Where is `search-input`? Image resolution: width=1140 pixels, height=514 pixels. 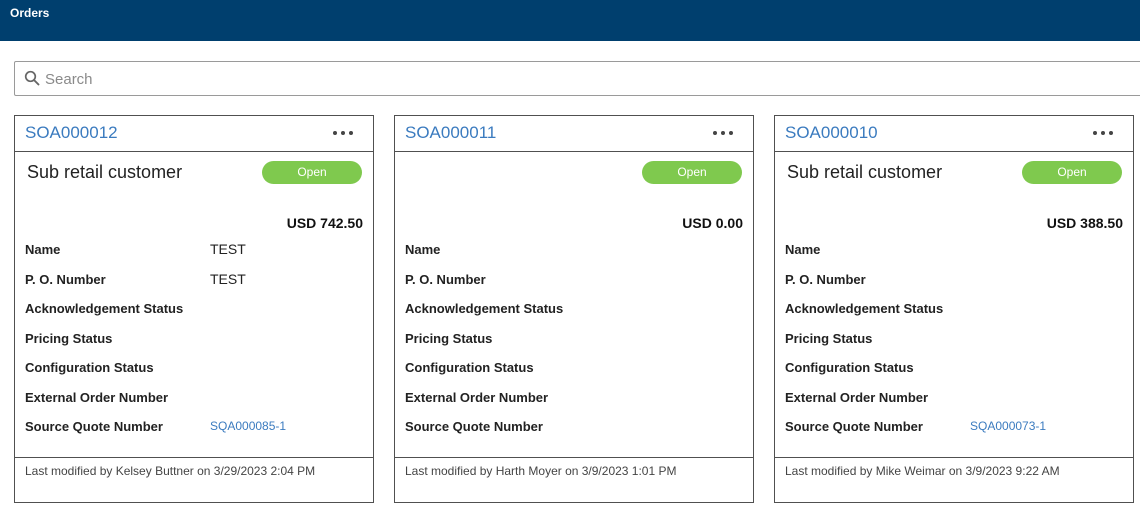 search-input is located at coordinates (495, 79).